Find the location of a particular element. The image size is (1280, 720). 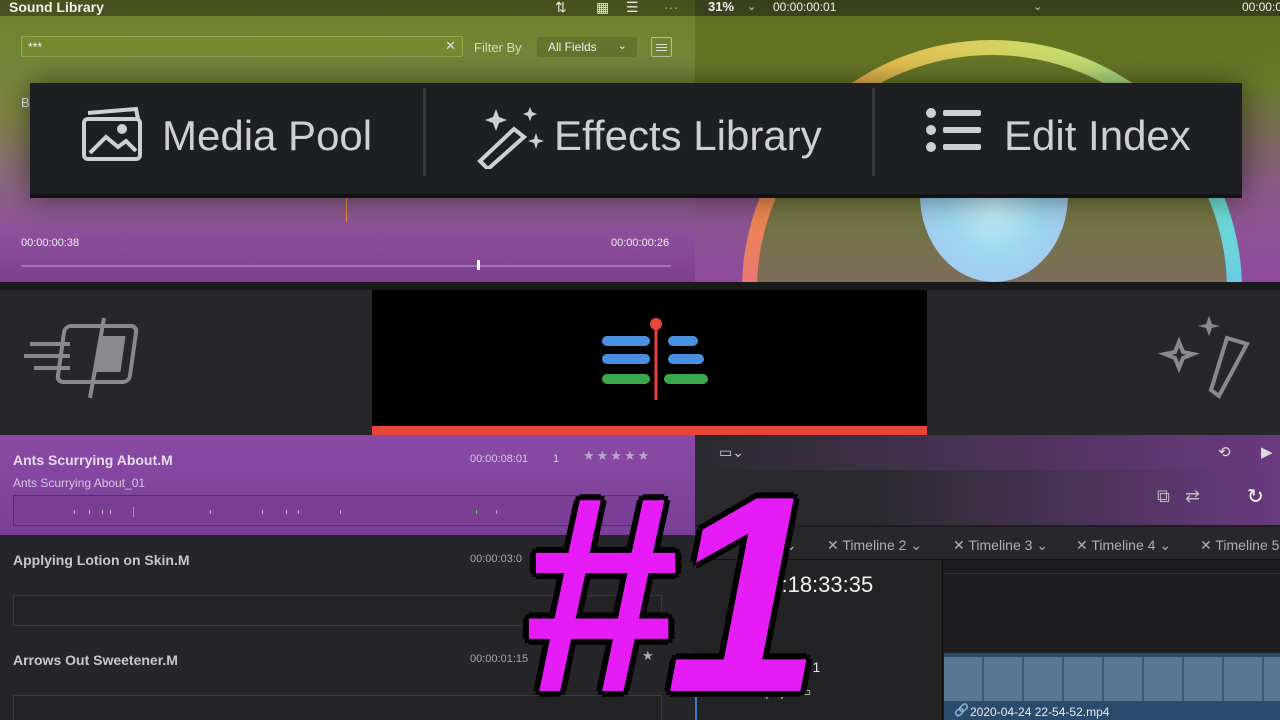

sound-name: Ants Scurrying About.M is located at coordinates (93, 460).